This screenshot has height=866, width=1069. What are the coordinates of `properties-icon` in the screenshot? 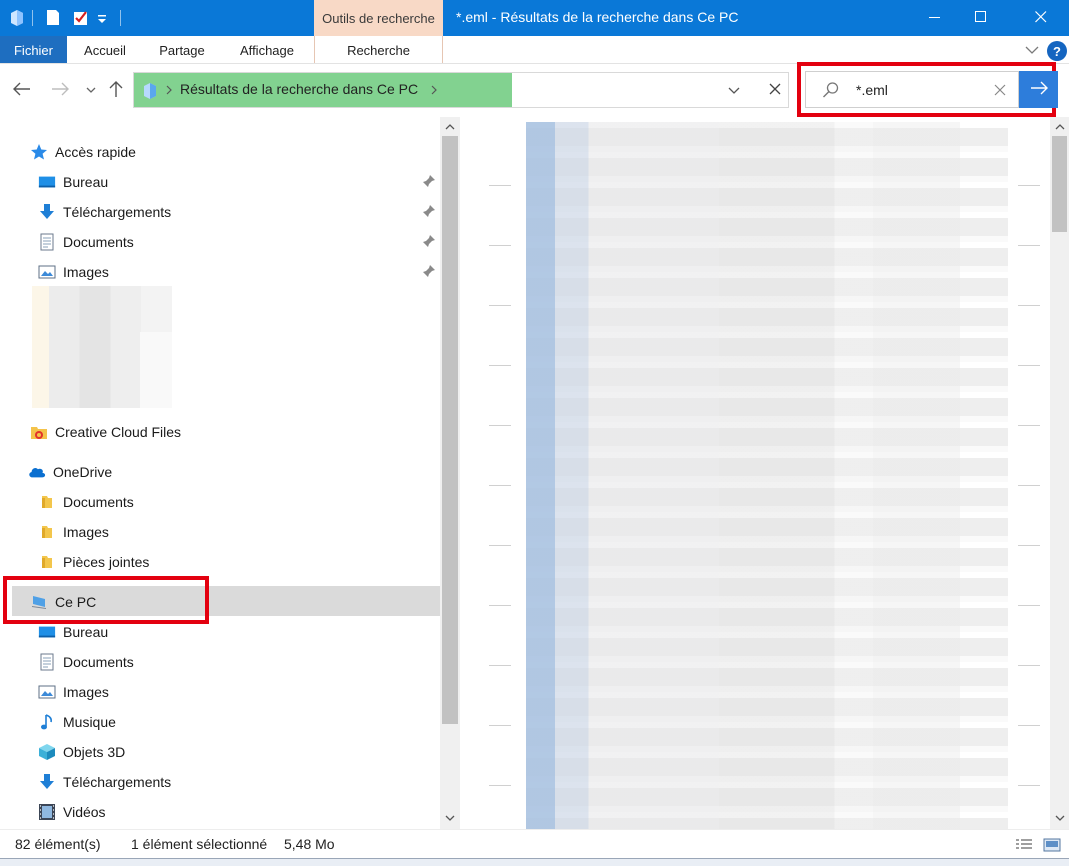 It's located at (54, 18).